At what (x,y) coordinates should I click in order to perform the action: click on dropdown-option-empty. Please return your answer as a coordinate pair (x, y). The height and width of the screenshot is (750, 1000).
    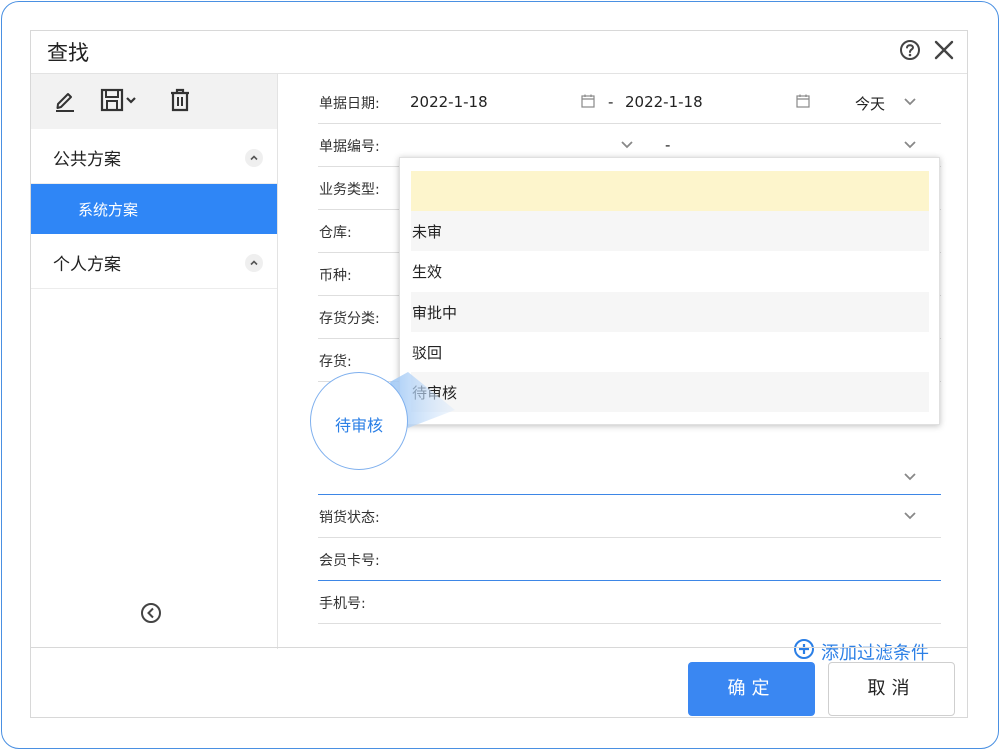
    Looking at the image, I should click on (670, 191).